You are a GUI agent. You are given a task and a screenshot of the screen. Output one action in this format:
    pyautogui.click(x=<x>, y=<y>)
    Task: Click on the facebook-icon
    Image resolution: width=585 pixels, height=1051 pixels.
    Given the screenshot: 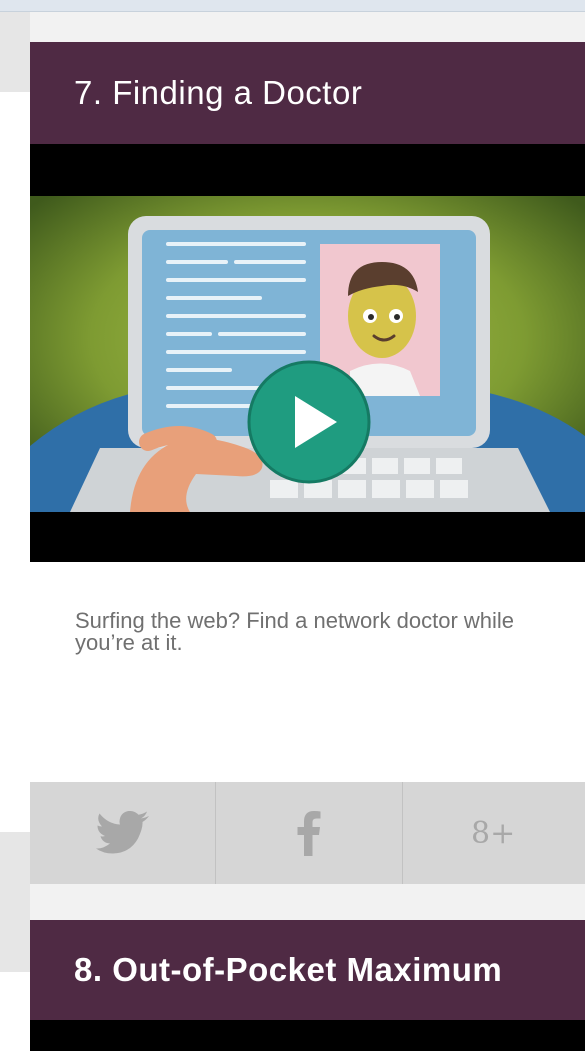 What is the action you would take?
    pyautogui.click(x=309, y=833)
    